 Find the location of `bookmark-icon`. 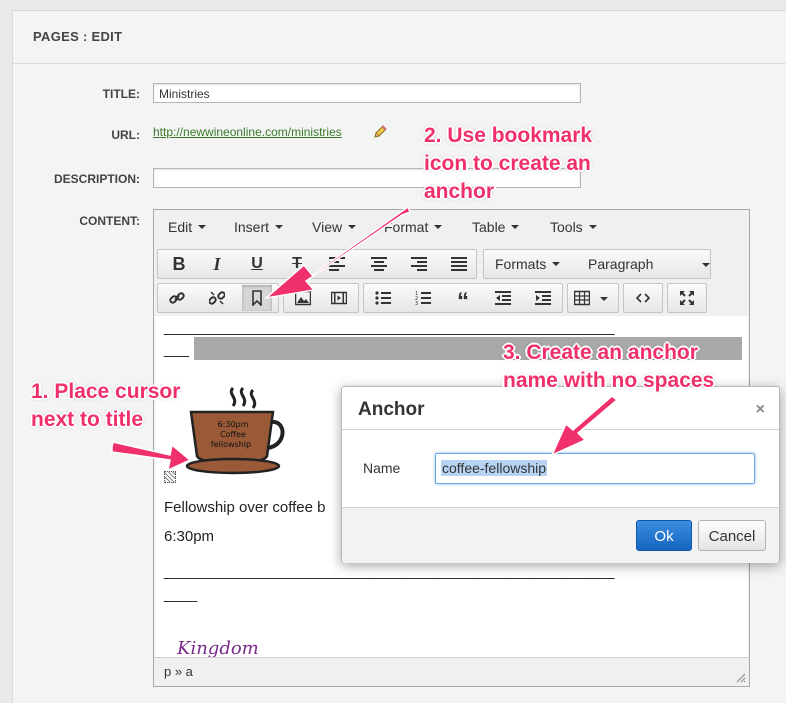

bookmark-icon is located at coordinates (257, 298).